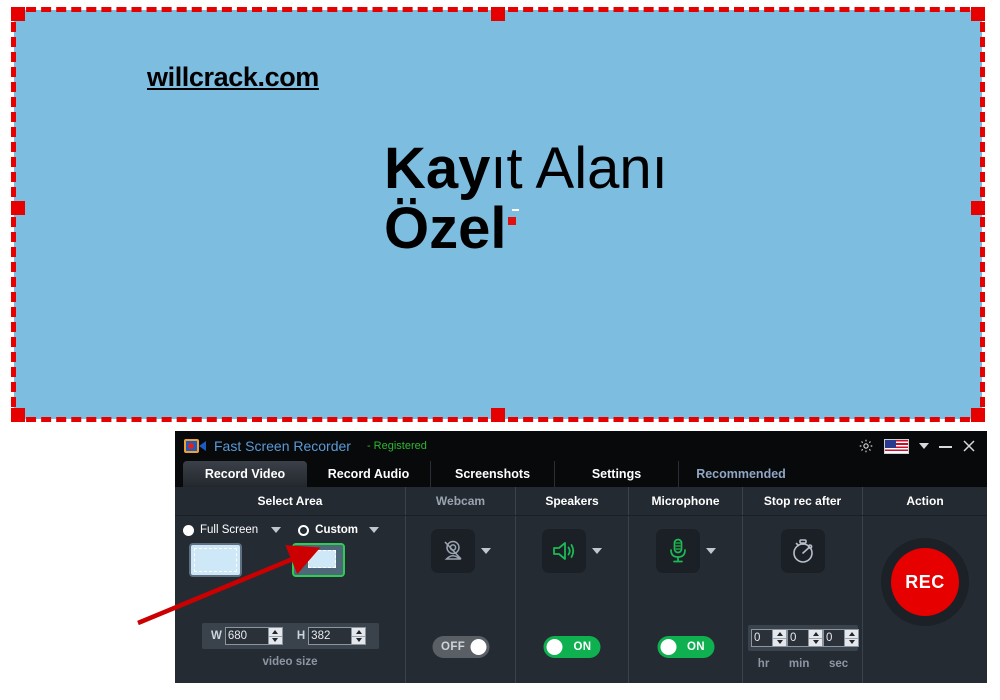 Image resolution: width=1000 pixels, height=700 pixels. Describe the element at coordinates (597, 551) in the screenshot. I see `speakers-chevron-down-icon` at that location.